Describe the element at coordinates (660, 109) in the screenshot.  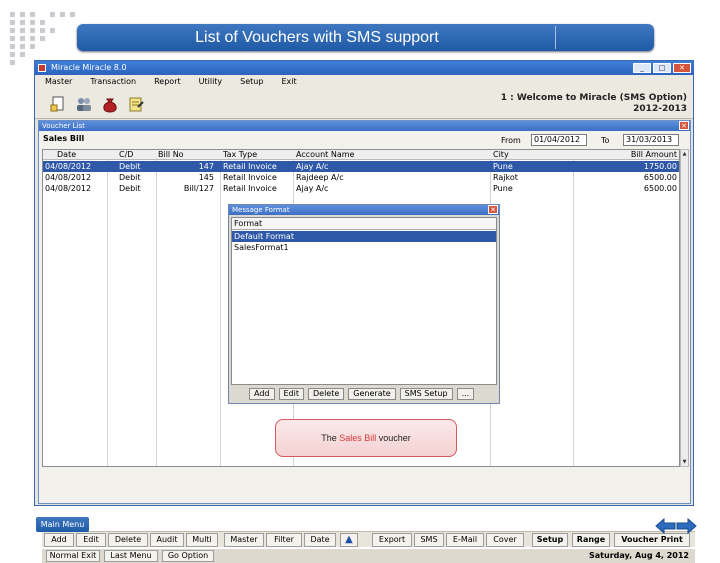
I see `welcome-line2: 2012-2013` at that location.